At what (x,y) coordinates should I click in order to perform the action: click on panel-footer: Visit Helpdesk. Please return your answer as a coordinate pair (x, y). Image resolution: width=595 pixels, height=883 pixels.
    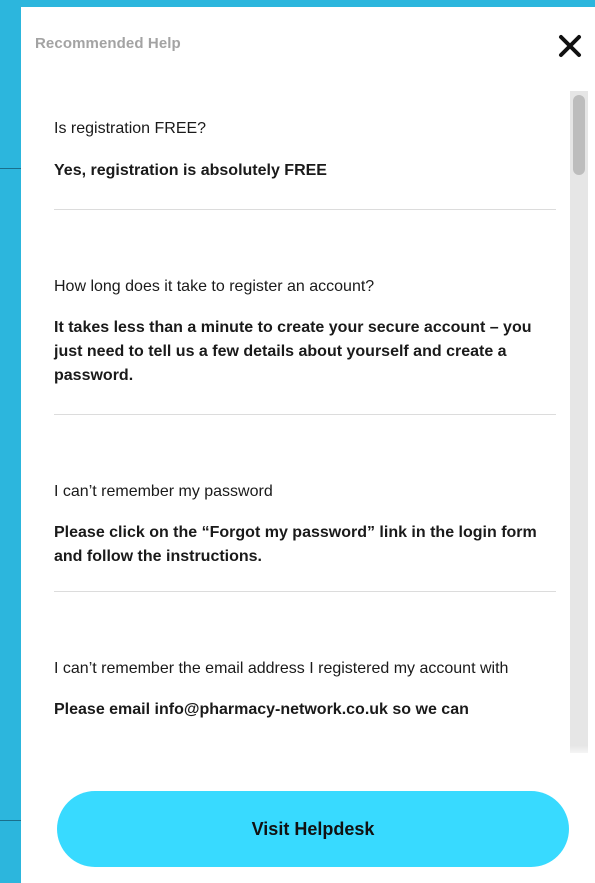
    Looking at the image, I should click on (308, 818).